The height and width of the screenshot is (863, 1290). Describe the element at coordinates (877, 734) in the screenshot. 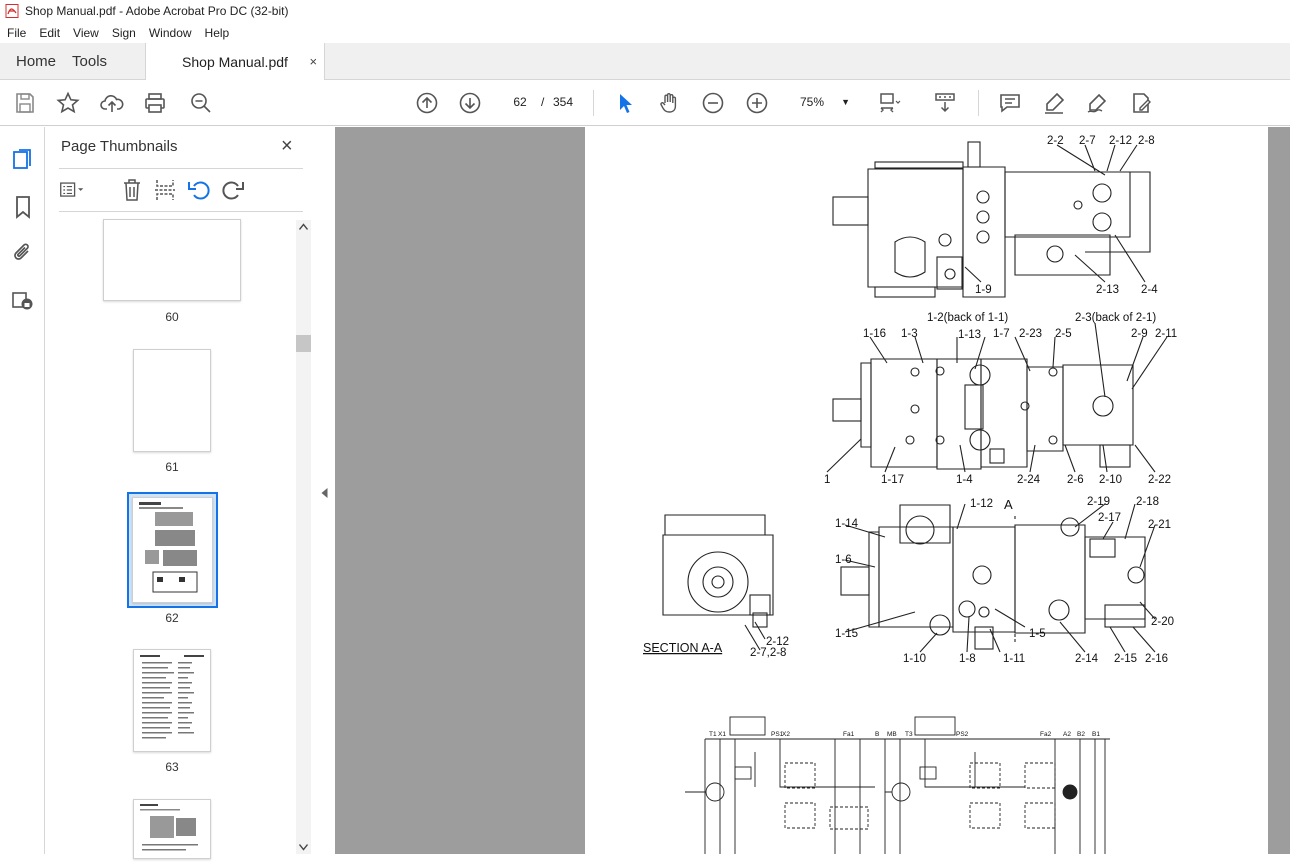

I see `schematic-label: B` at that location.